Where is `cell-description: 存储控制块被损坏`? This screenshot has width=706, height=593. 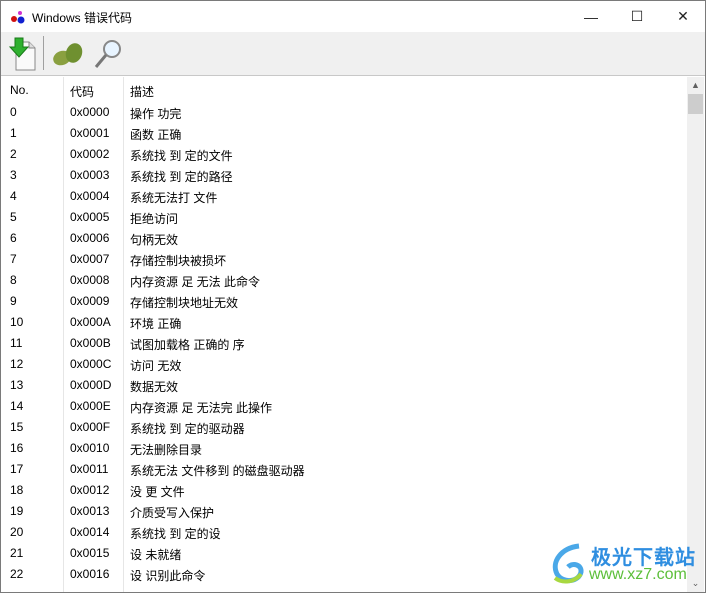 cell-description: 存储控制块被损坏 is located at coordinates (178, 261).